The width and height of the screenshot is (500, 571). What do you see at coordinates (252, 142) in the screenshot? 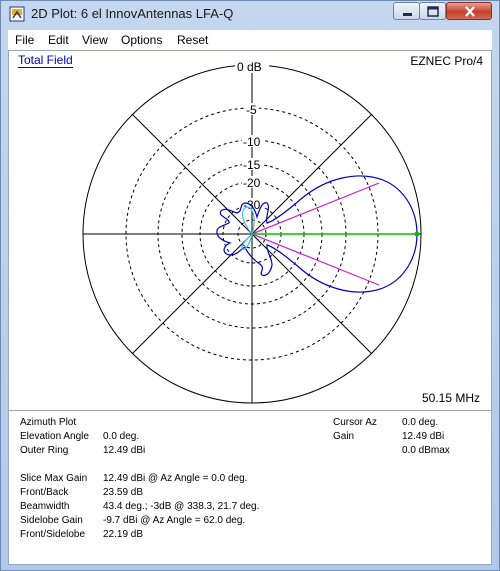
I see `ring-label-minus-10: -10` at bounding box center [252, 142].